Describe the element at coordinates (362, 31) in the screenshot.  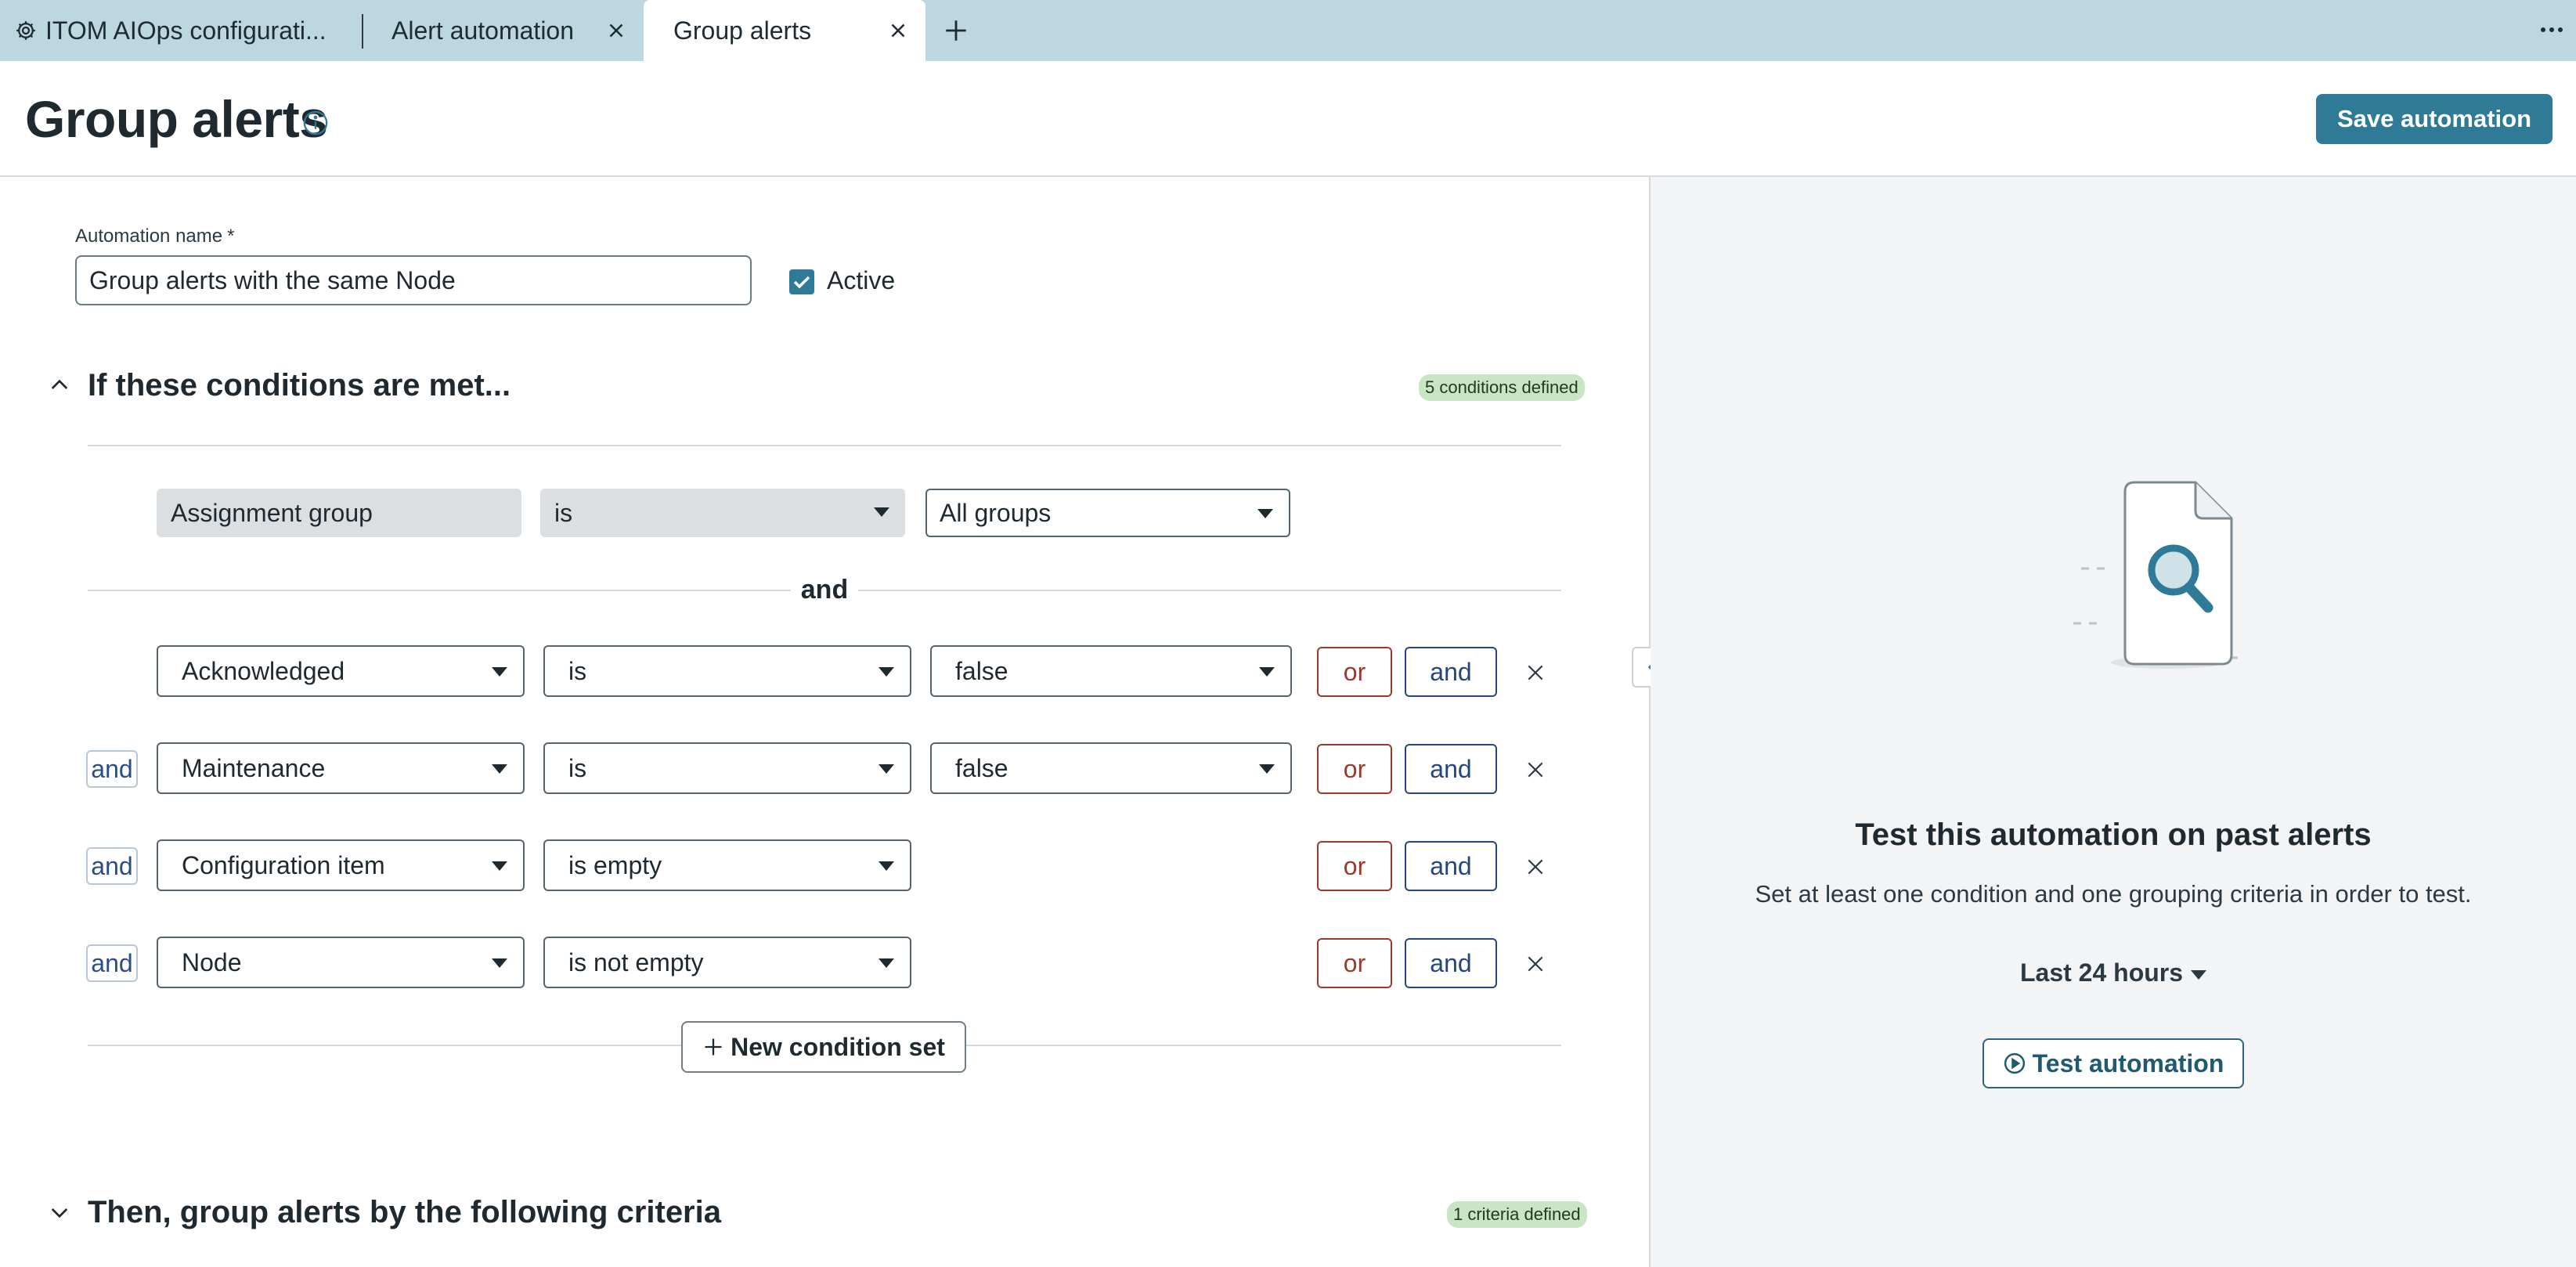
I see `tab-divider` at that location.